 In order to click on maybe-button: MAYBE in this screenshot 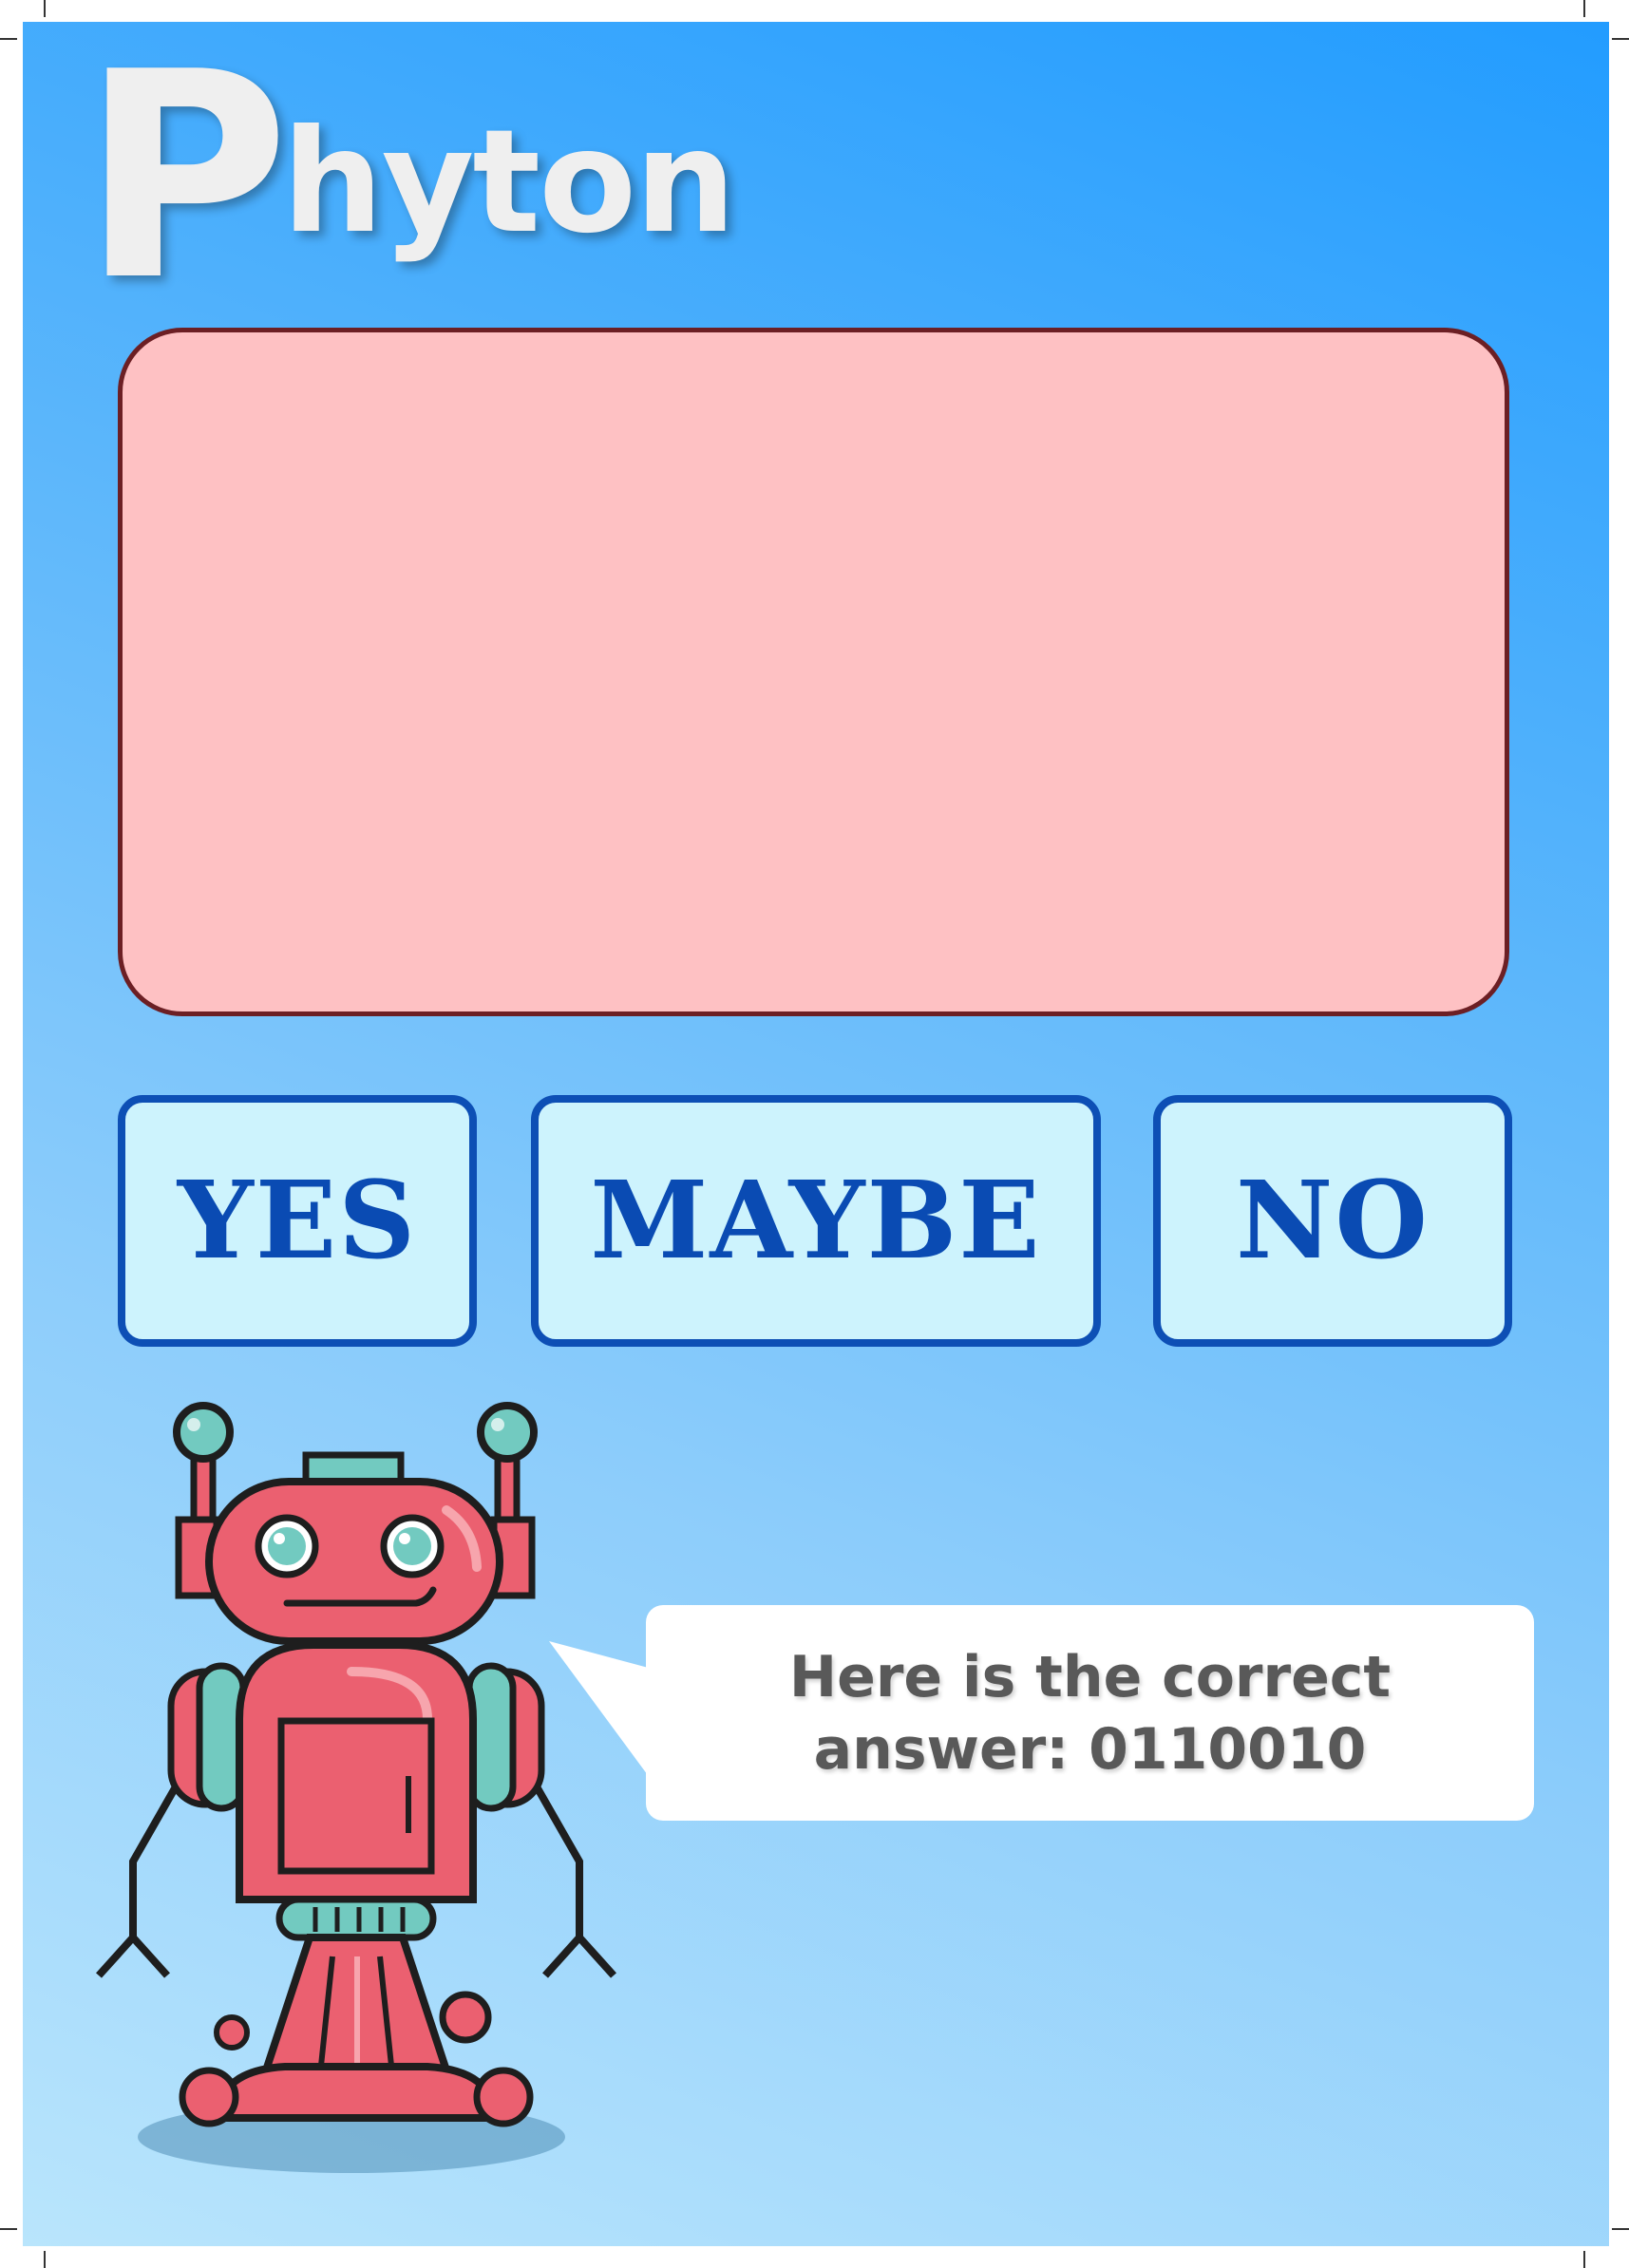, I will do `click(816, 1221)`.